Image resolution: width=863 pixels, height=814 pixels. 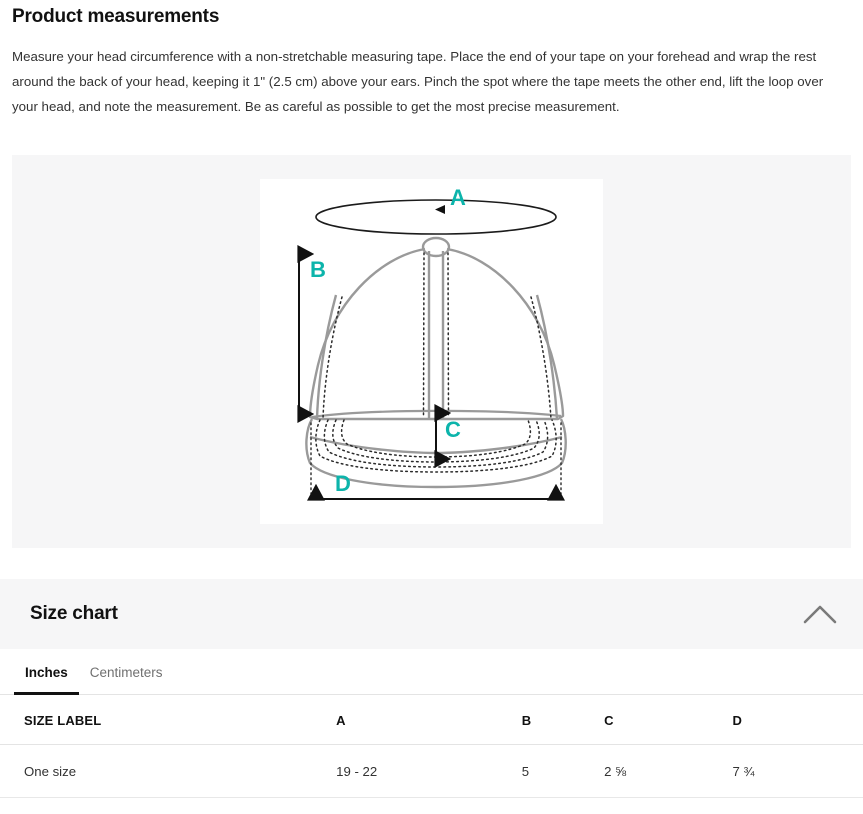 What do you see at coordinates (168, 771) in the screenshot?
I see `cell-size-label: One size` at bounding box center [168, 771].